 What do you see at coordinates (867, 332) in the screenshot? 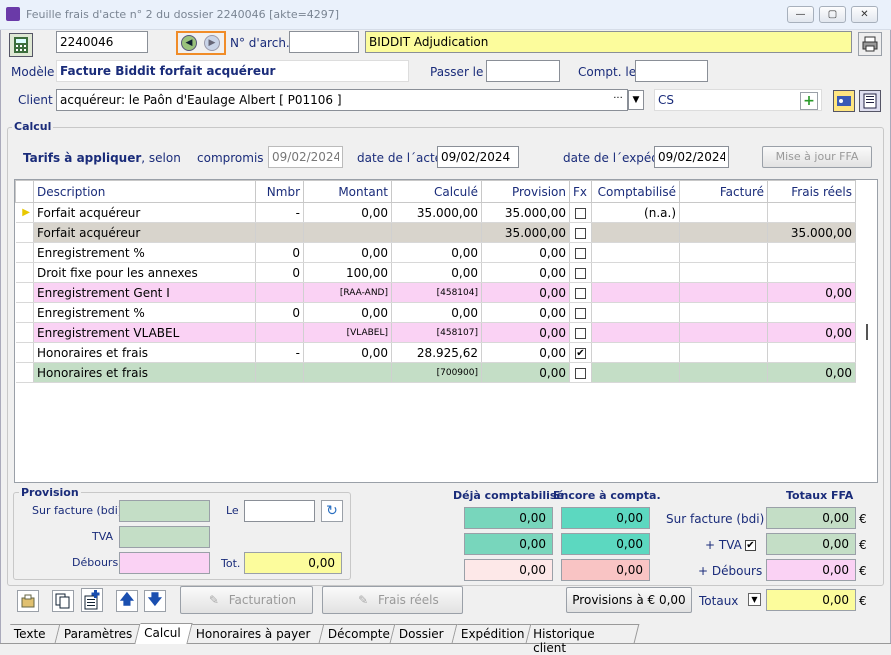
I see `grid-scrollbar-thumb` at bounding box center [867, 332].